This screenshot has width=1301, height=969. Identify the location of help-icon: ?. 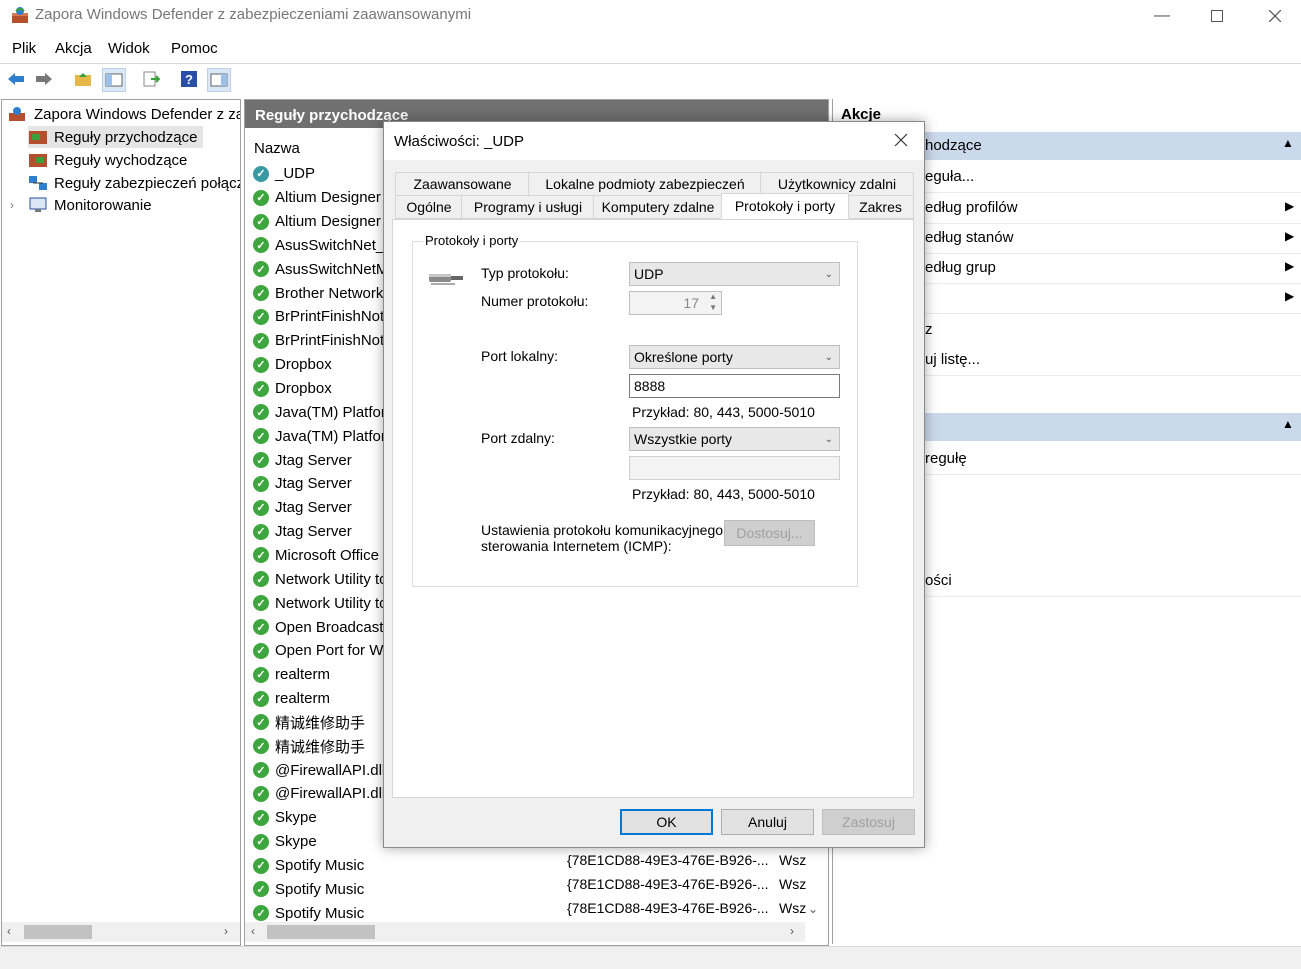
(189, 79).